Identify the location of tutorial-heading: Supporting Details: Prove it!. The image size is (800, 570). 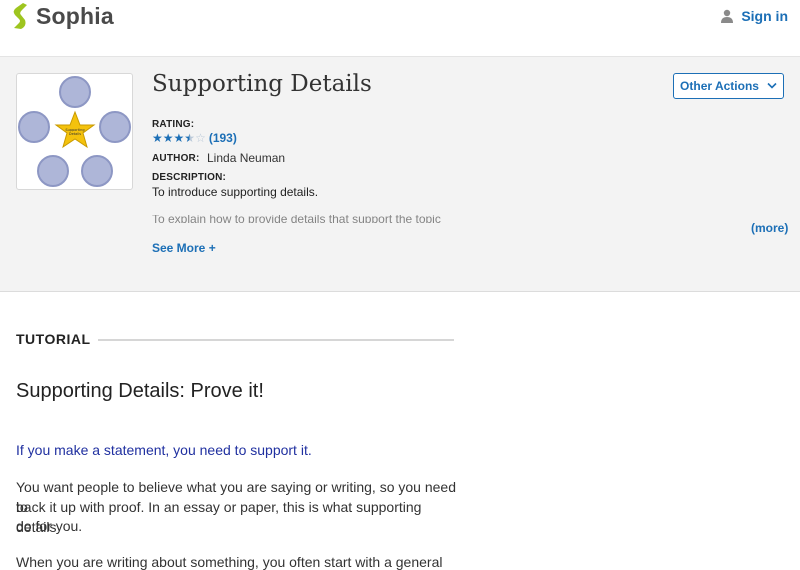
(140, 391).